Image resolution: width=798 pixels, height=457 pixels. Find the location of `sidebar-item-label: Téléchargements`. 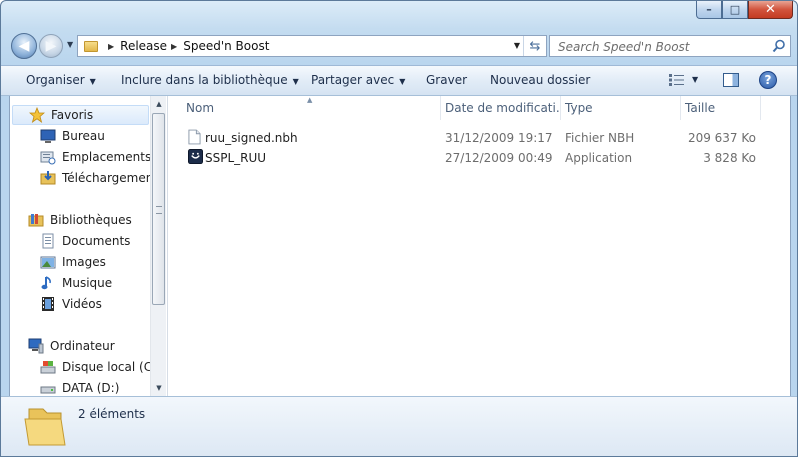

sidebar-item-label: Téléchargements is located at coordinates (106, 178).